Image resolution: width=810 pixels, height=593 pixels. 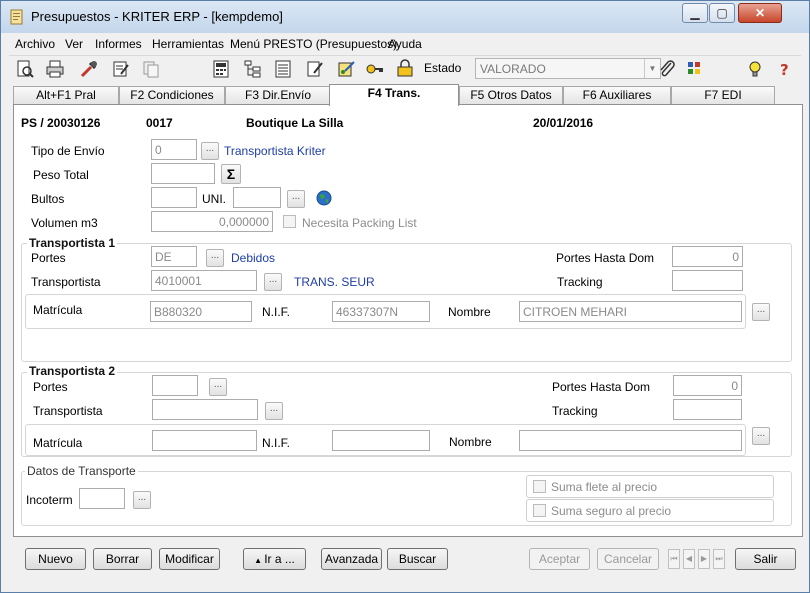 What do you see at coordinates (785, 69) in the screenshot?
I see `help-icon: ?` at bounding box center [785, 69].